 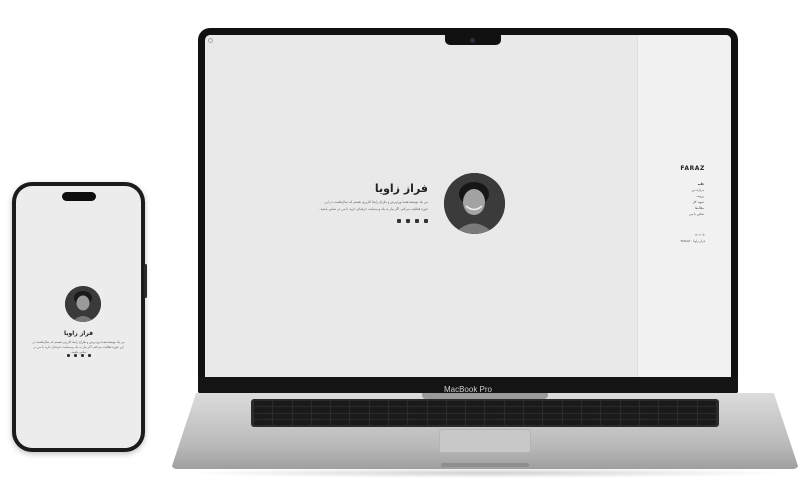 I want to click on laptop-chin: MacBook Pro, so click(x=468, y=385).